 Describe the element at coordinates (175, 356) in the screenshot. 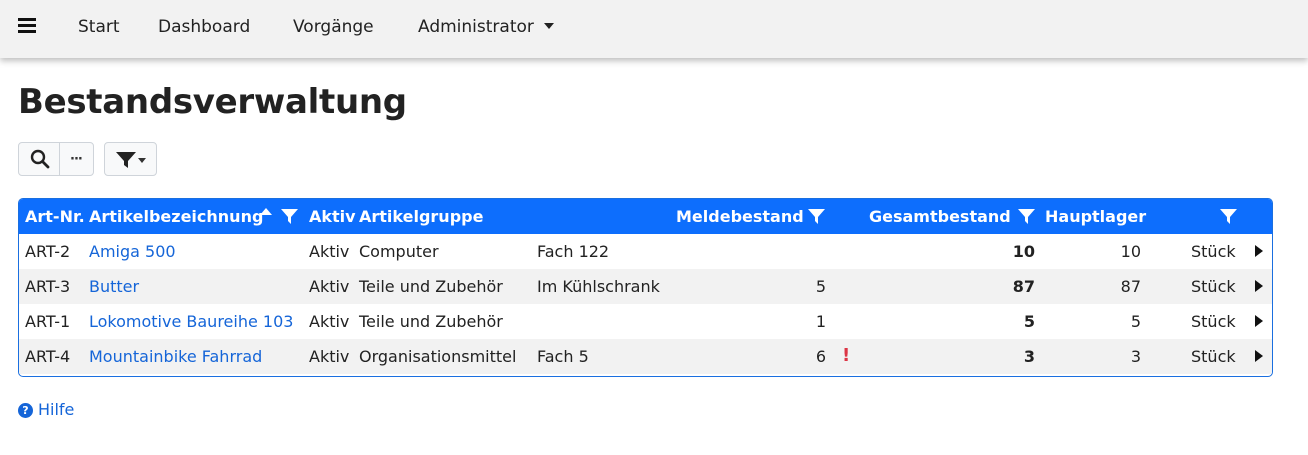

I see `cell-artikel-link: Mountainbike Fahrrad` at that location.